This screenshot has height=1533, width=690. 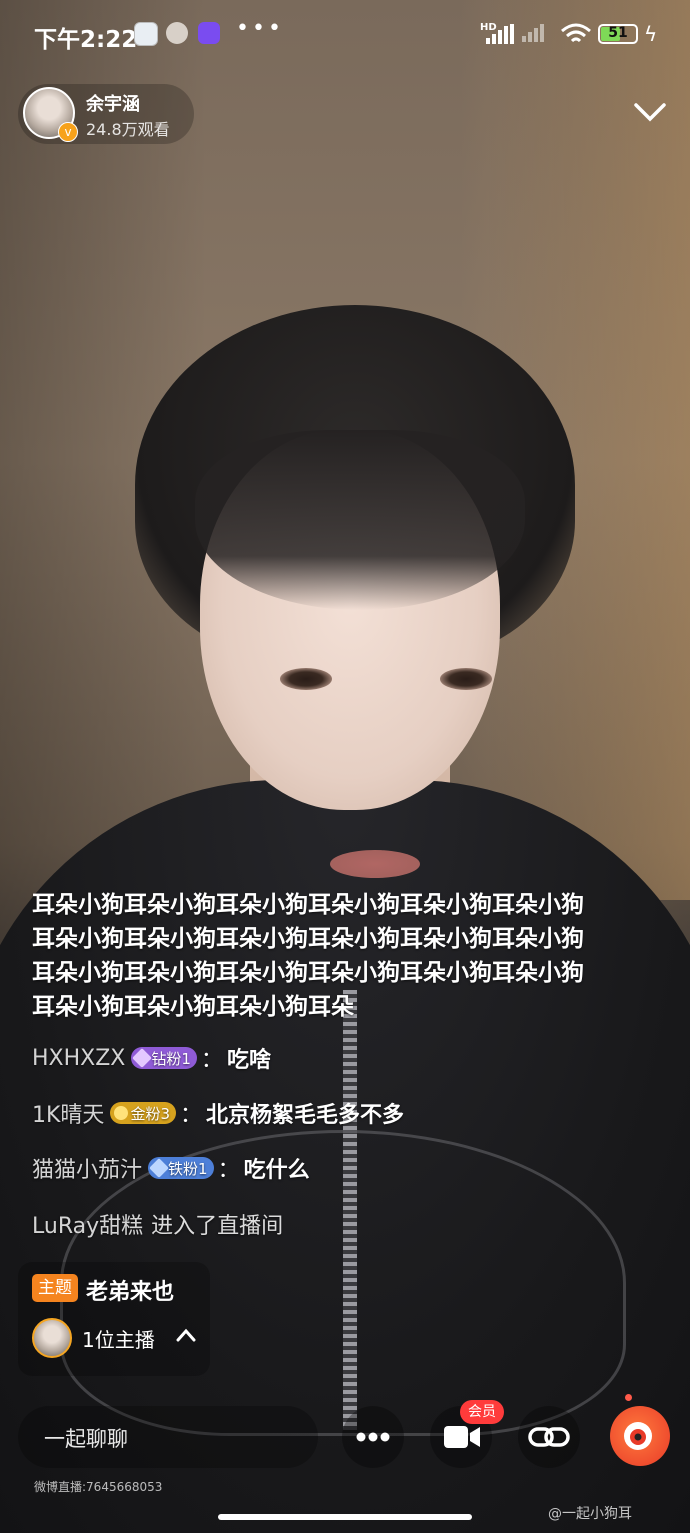 I want to click on chat-username: HXHXZX, so click(x=78, y=1058).